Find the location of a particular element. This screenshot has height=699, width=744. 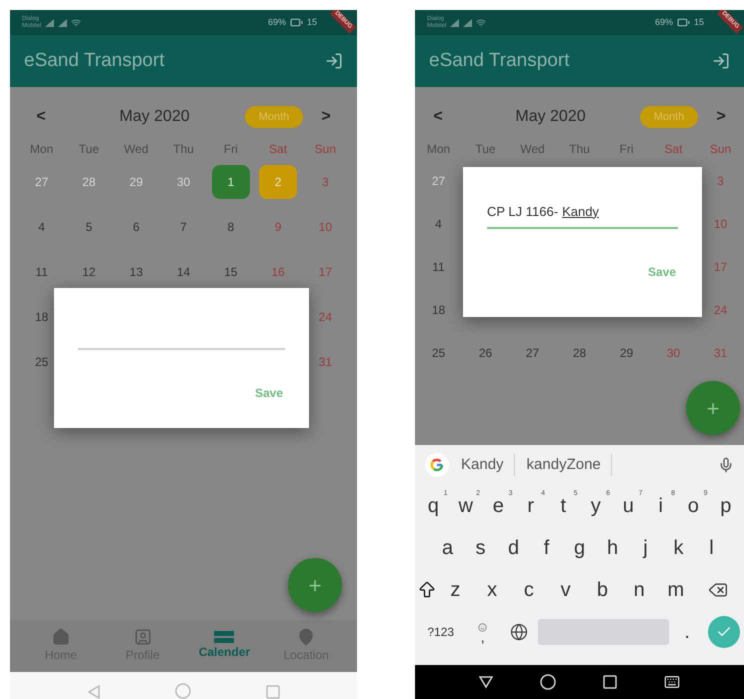

calendar-day: 26 is located at coordinates (485, 353).